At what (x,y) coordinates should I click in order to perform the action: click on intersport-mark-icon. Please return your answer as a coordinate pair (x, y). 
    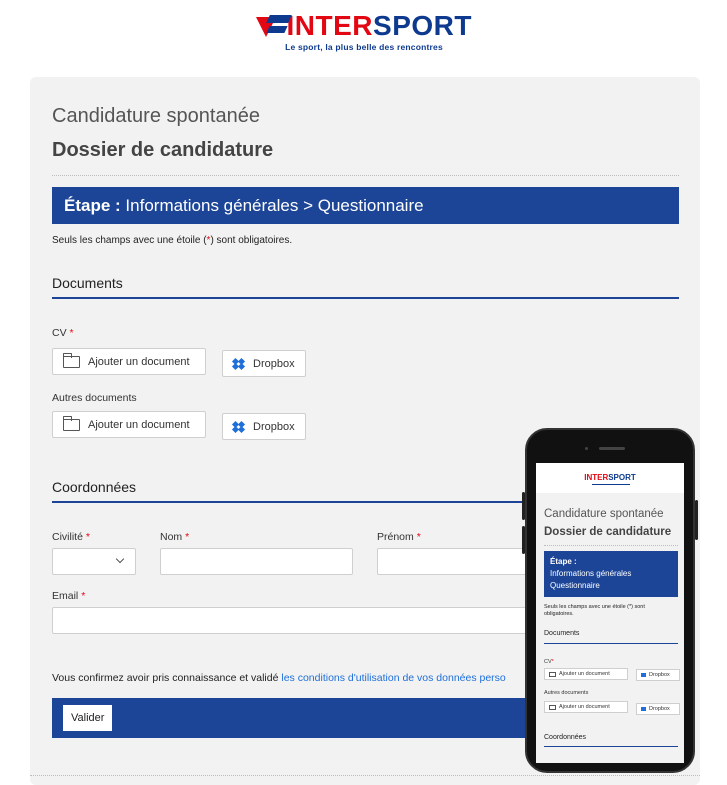
    Looking at the image, I should click on (274, 26).